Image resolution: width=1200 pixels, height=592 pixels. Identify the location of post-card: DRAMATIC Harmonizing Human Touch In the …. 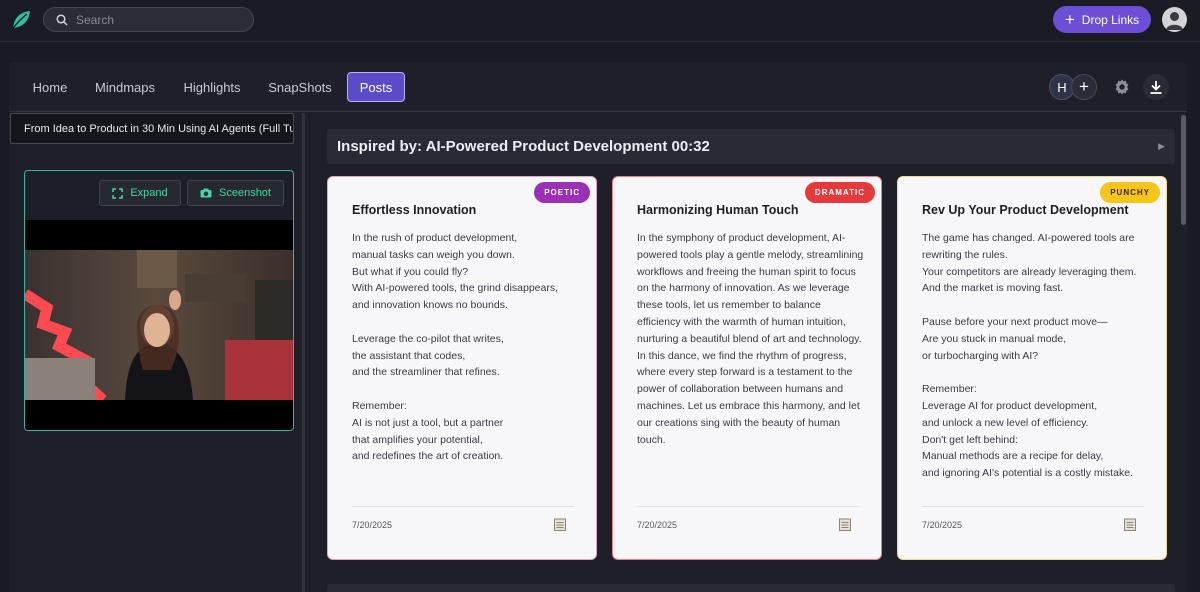
(747, 368).